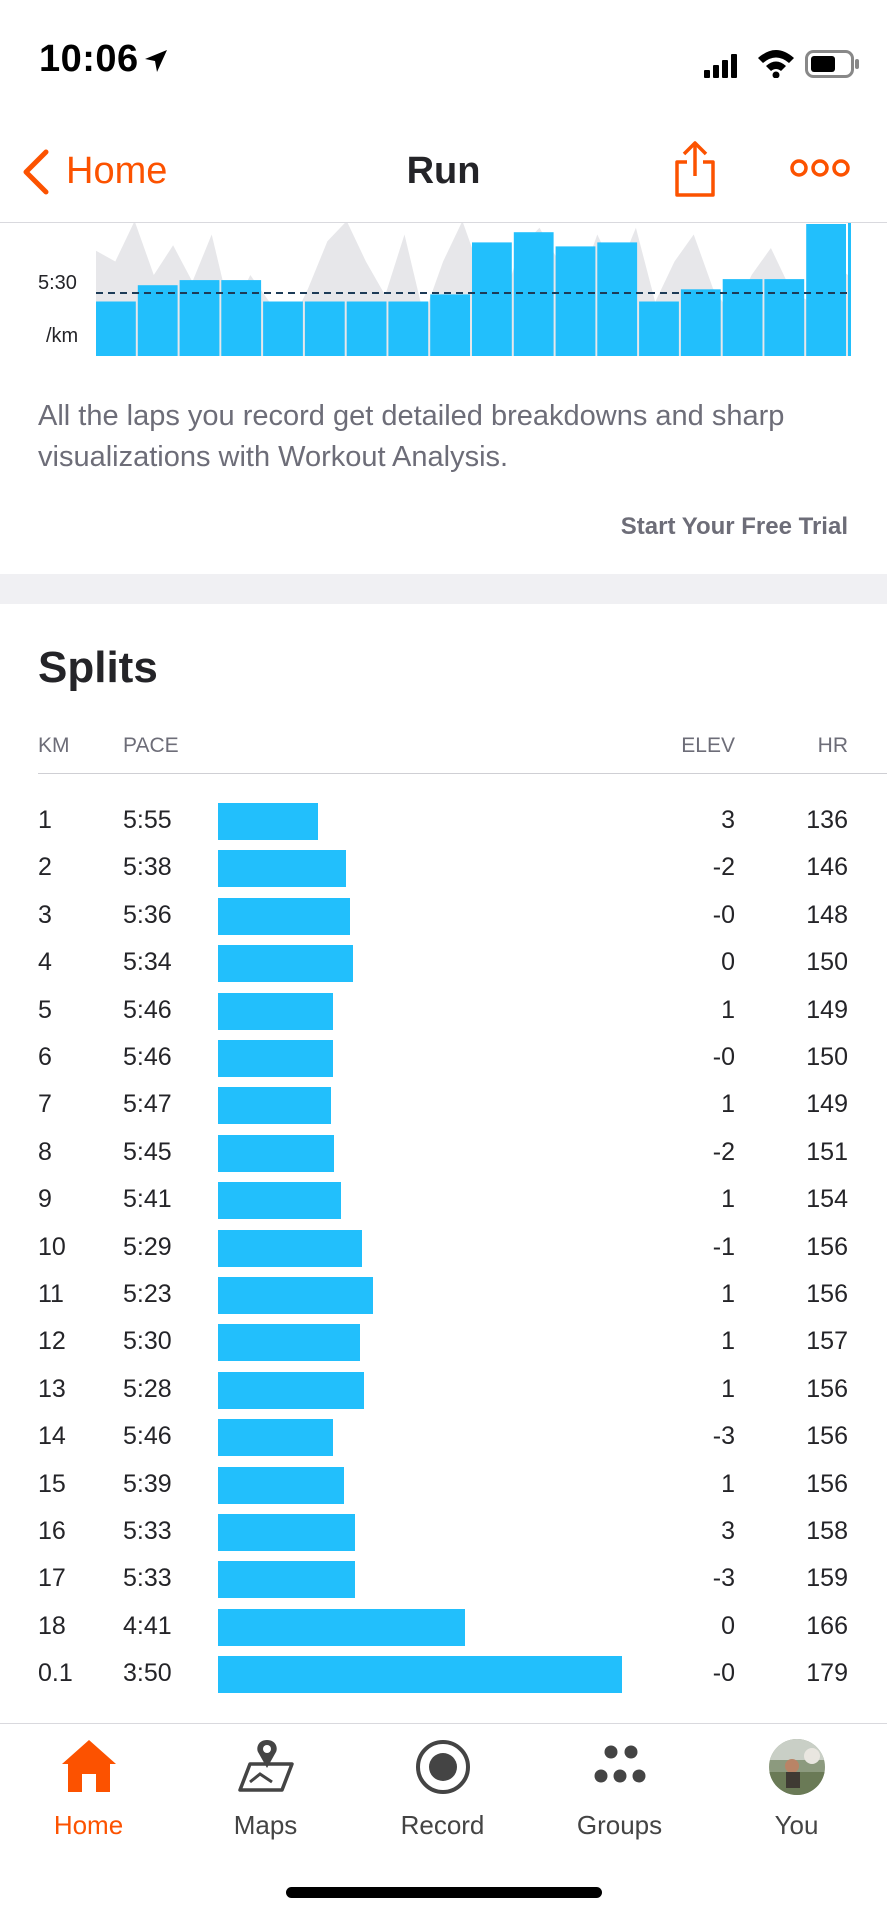 The width and height of the screenshot is (887, 1920). What do you see at coordinates (832, 745) in the screenshot?
I see `header-hr: HR` at bounding box center [832, 745].